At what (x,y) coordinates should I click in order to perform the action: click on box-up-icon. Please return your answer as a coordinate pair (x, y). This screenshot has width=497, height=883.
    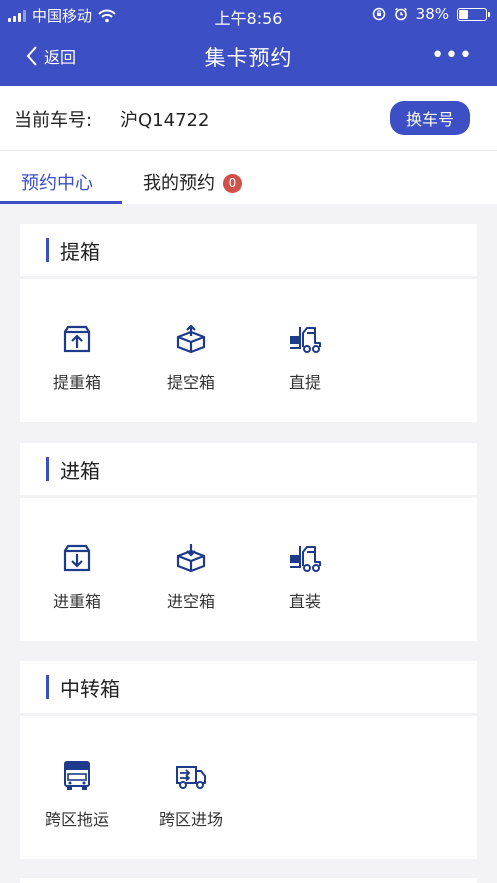
    Looking at the image, I should click on (77, 339).